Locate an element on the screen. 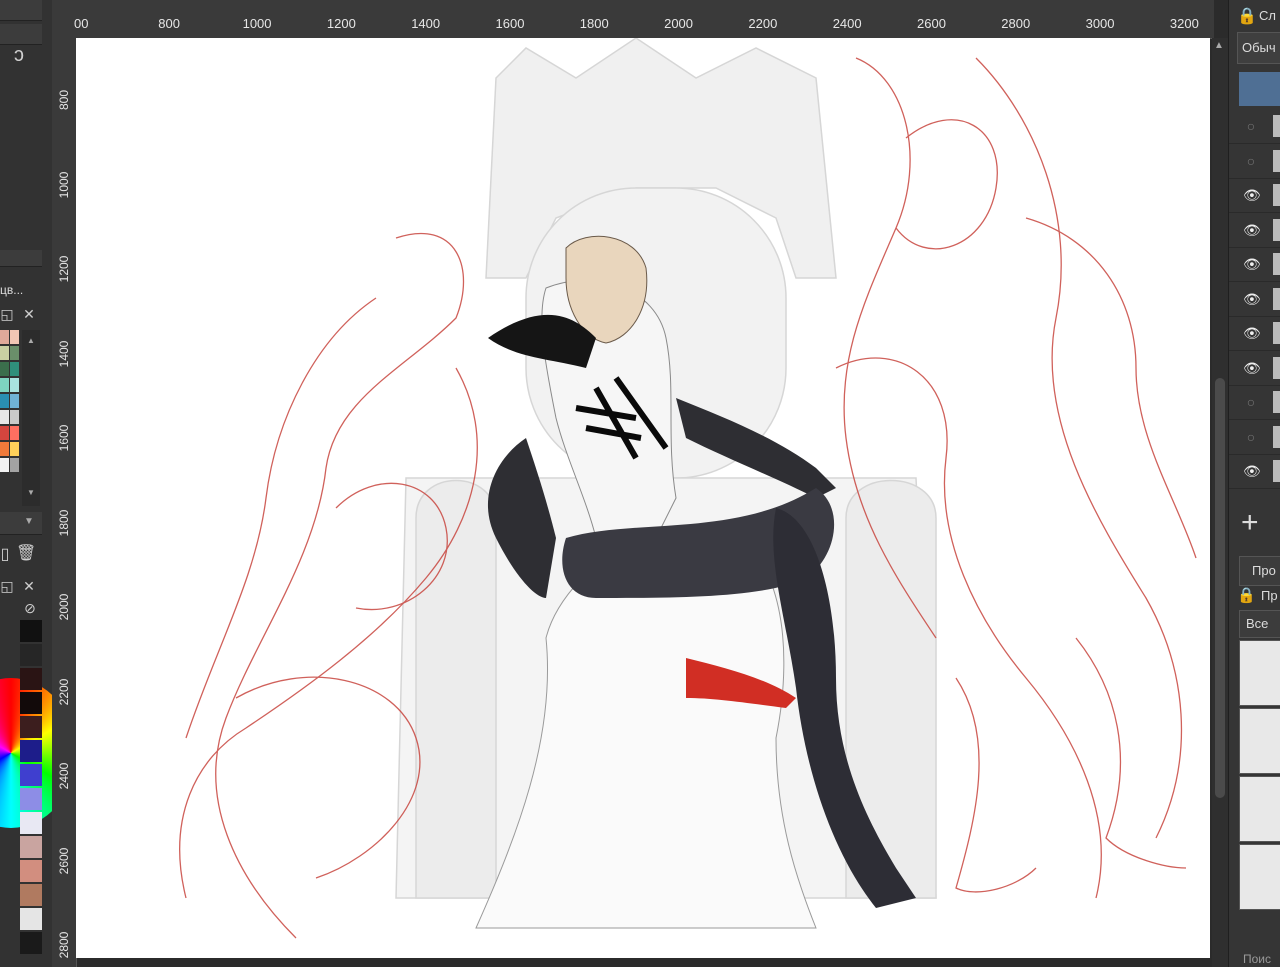  color-history is located at coordinates (31, 790).